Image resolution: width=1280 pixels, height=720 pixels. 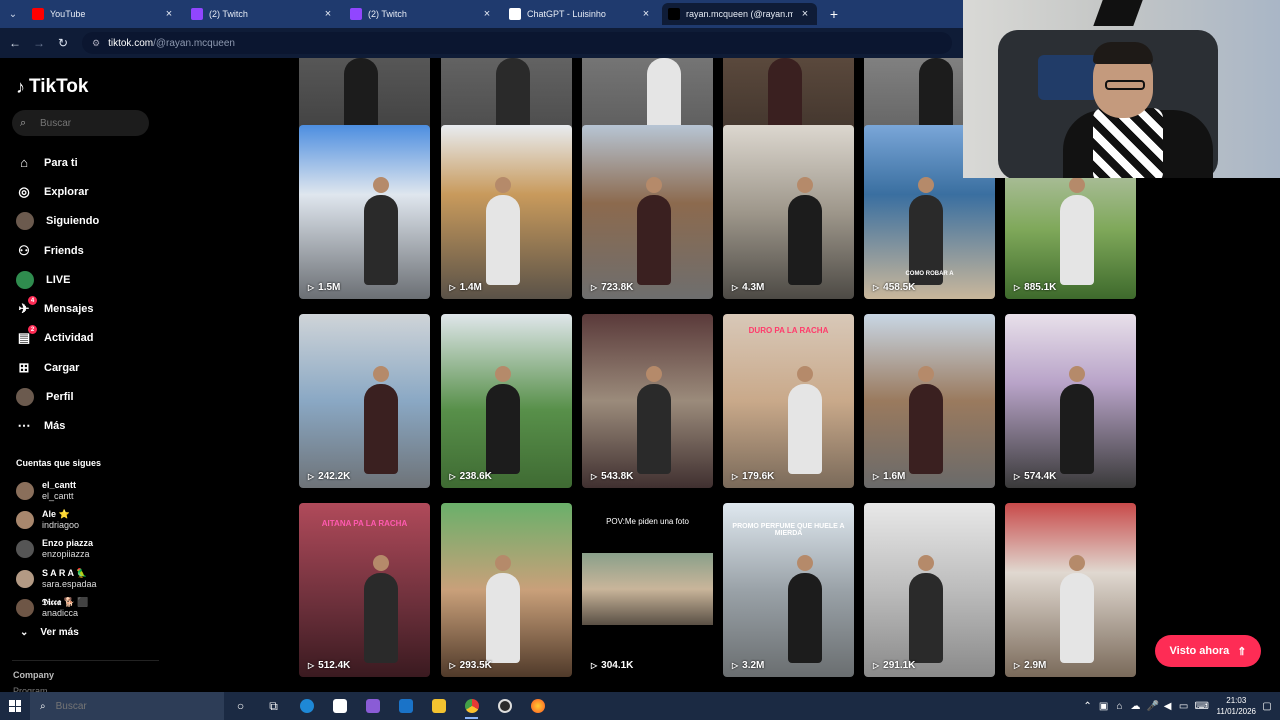 What do you see at coordinates (1236, 706) in the screenshot?
I see `taskbar-clock: 21:03 11/01/2026` at bounding box center [1236, 706].